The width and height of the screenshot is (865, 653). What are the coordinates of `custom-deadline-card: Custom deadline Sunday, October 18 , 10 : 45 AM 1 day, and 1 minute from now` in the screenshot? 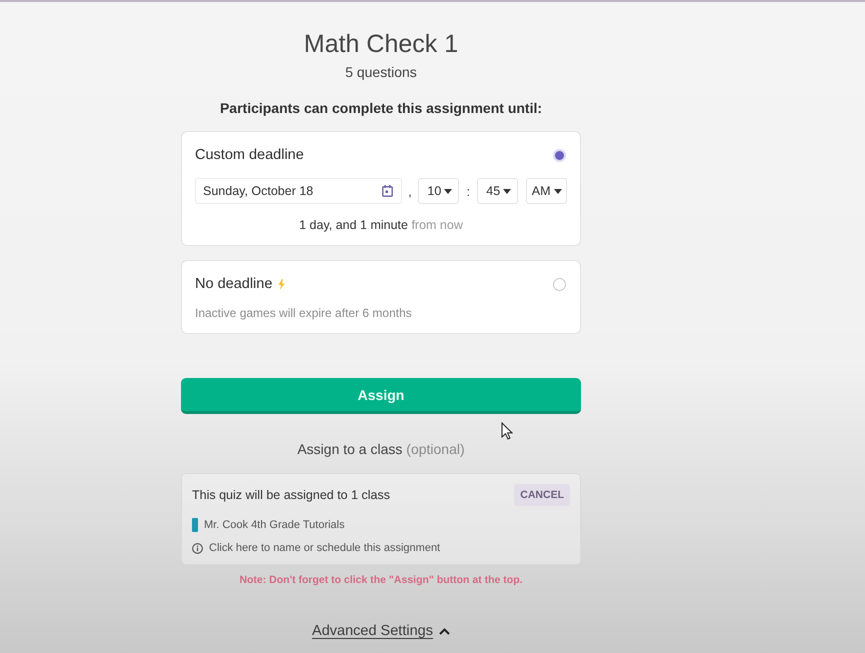 It's located at (381, 188).